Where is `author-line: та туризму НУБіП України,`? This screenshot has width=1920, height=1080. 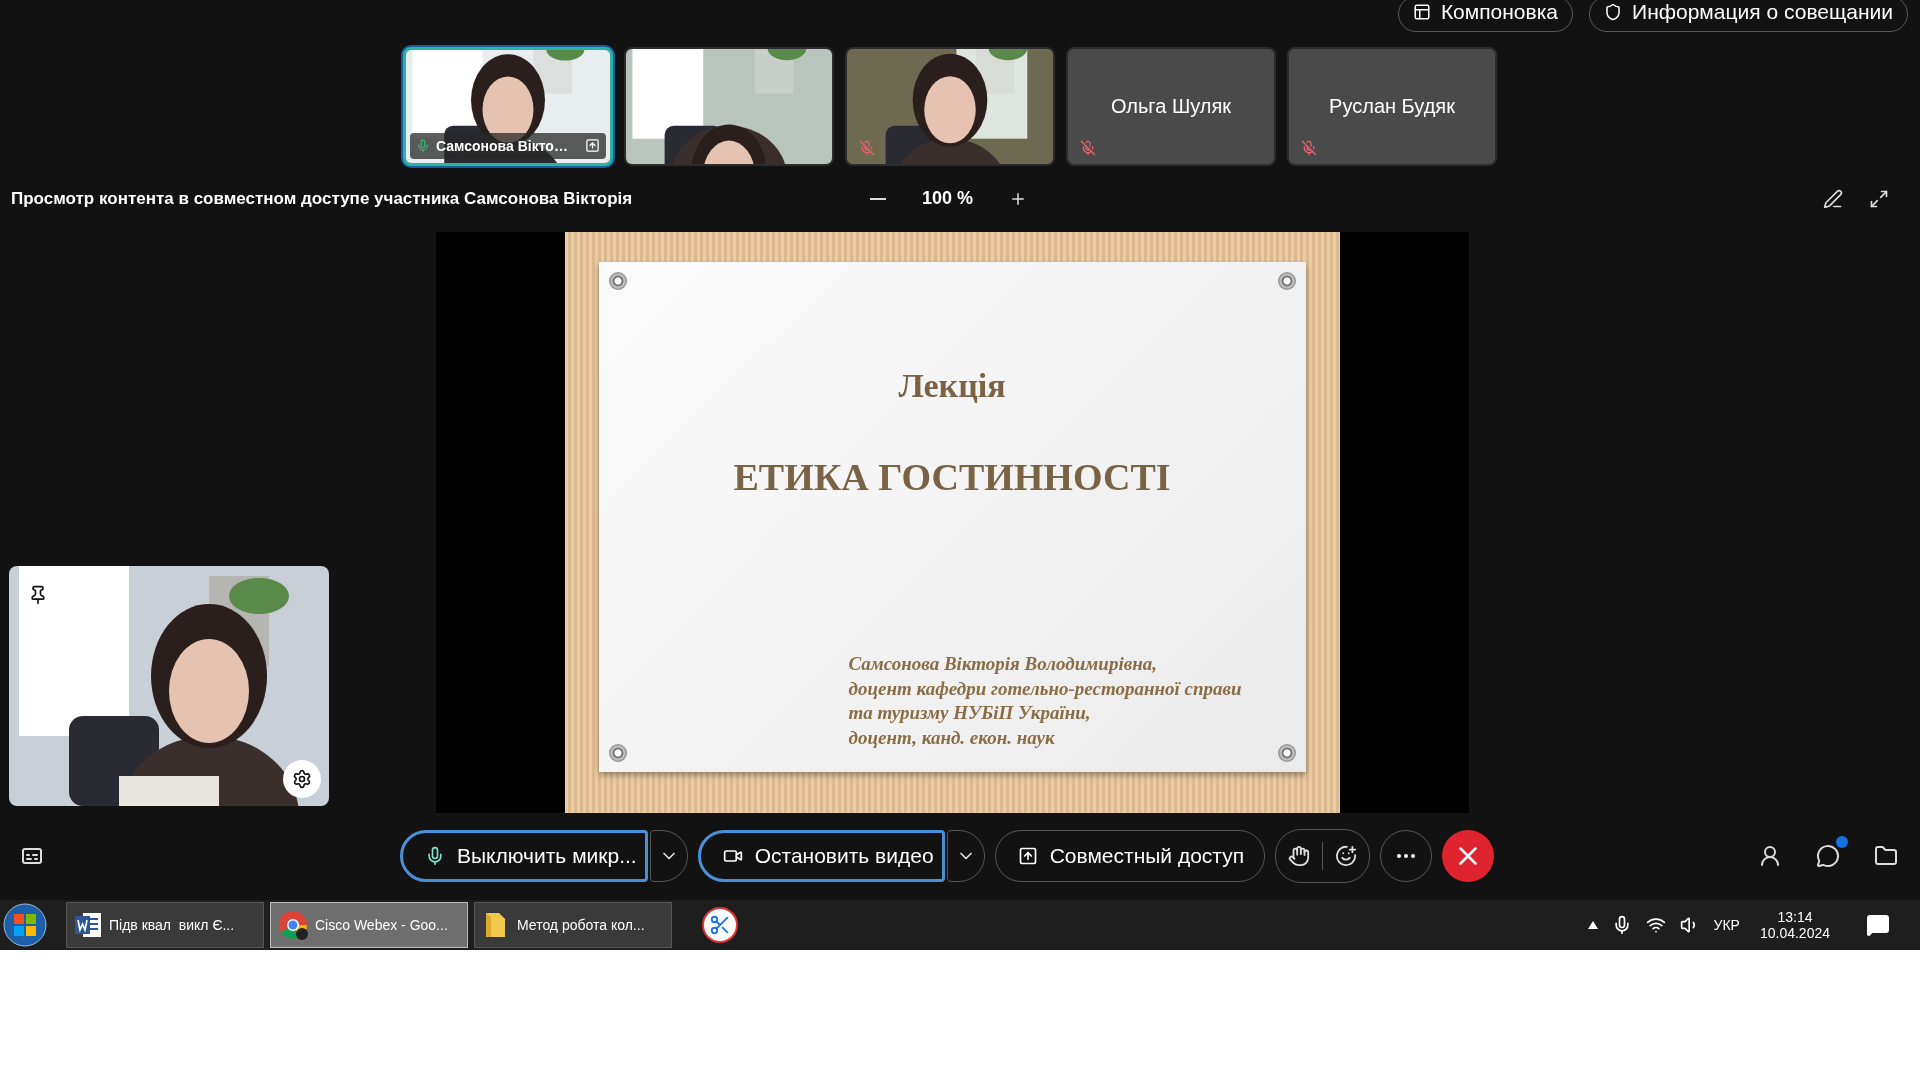
author-line: та туризму НУБіП України, is located at coordinates (970, 713).